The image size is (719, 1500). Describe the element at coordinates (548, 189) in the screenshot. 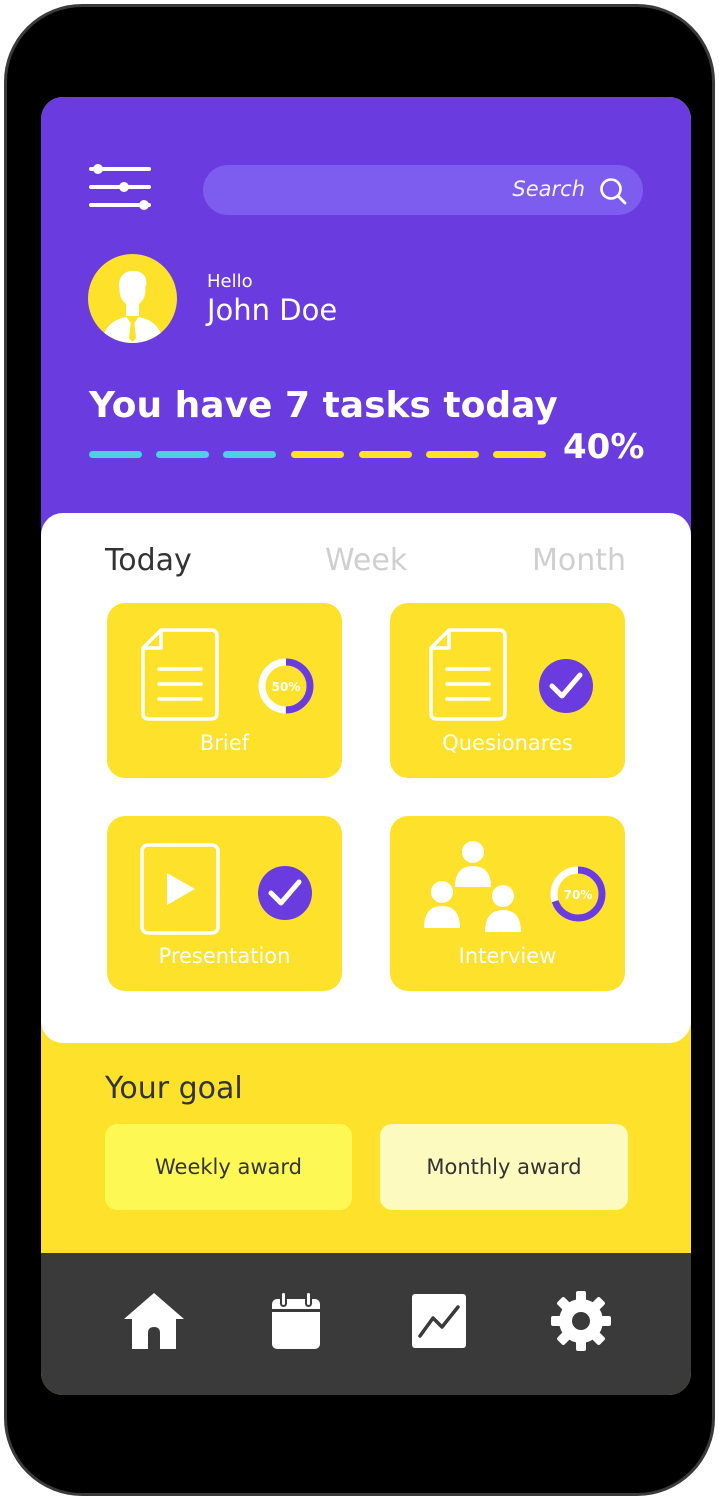

I see `search-placeholder: Search` at that location.